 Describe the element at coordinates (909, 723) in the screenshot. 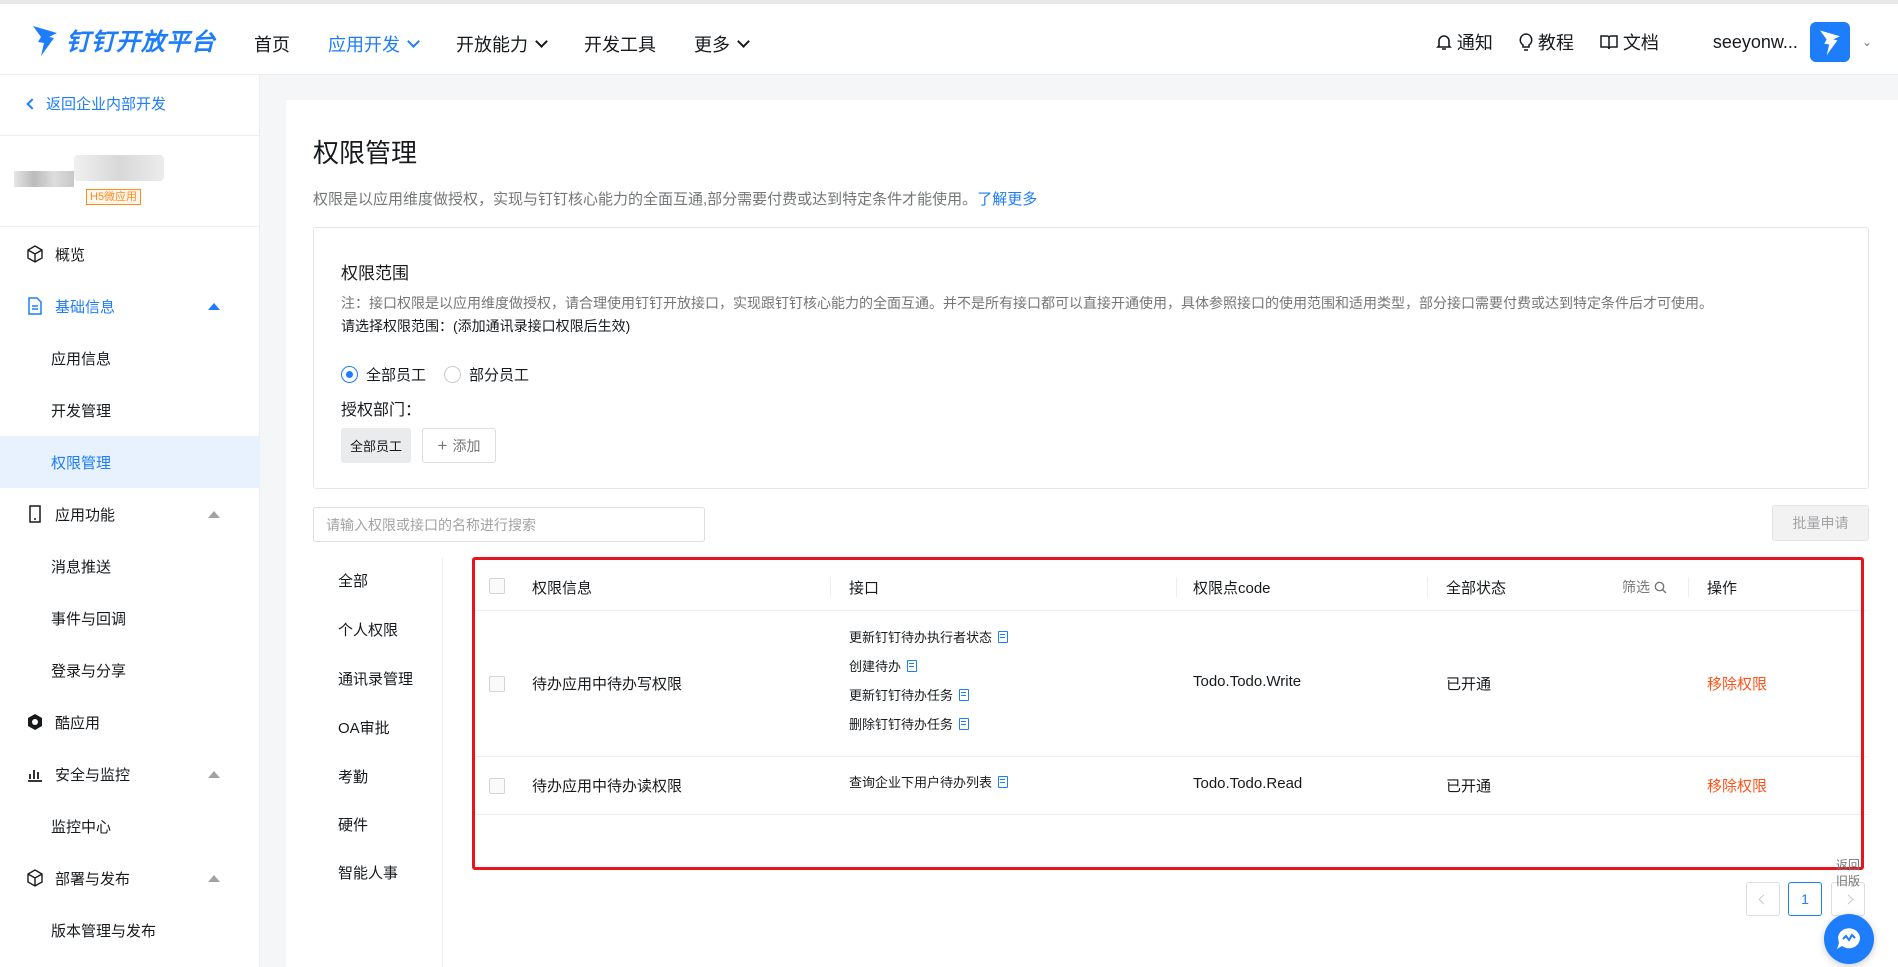

I see `api-item: 删除钉钉待办任务` at that location.